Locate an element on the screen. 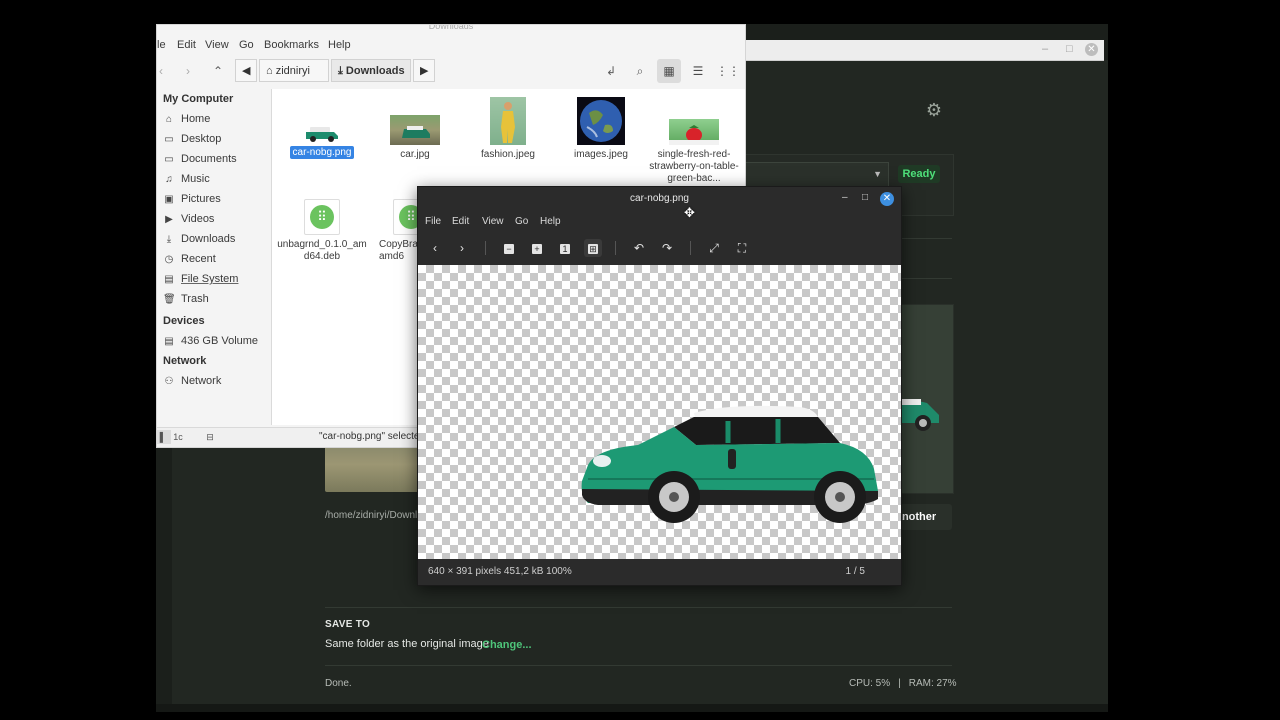  file-name: fashion.jpeg is located at coordinates (508, 154).